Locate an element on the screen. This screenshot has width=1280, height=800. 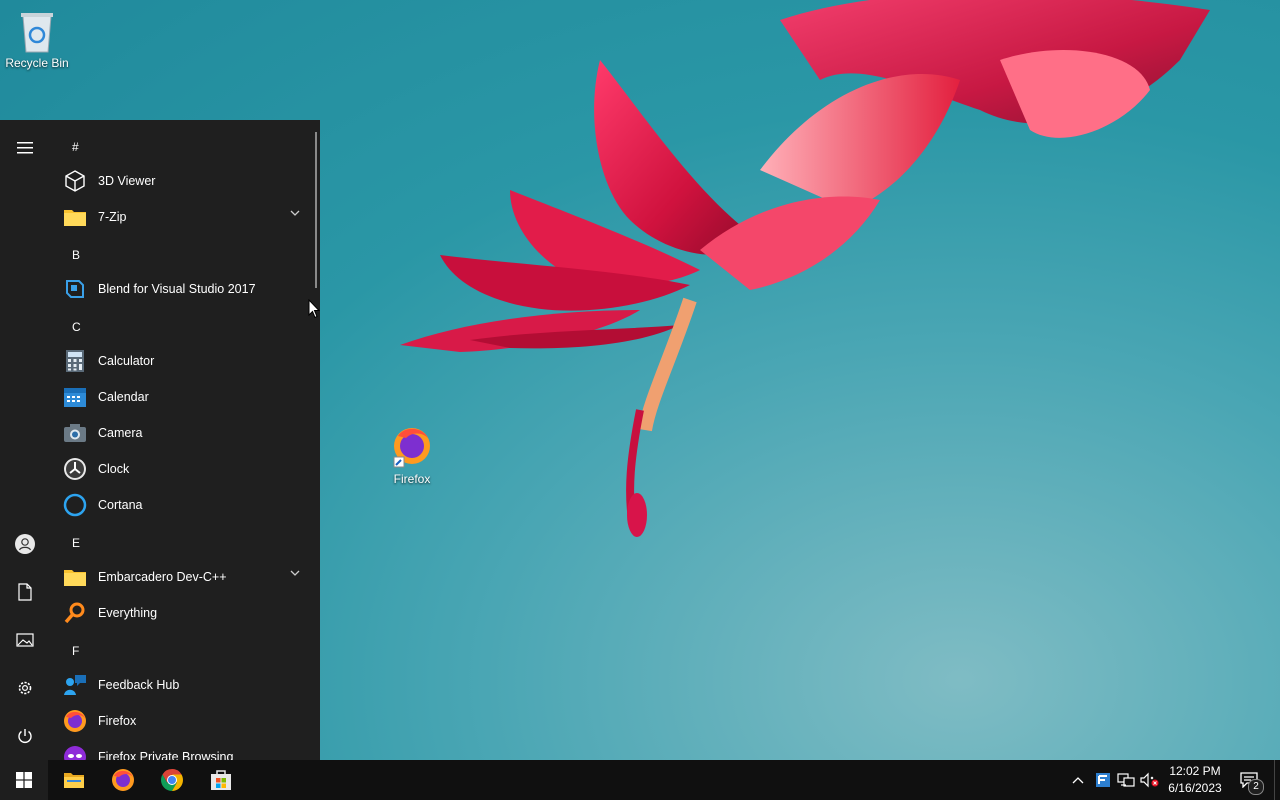
app-label: Firefox is located at coordinates (117, 721).